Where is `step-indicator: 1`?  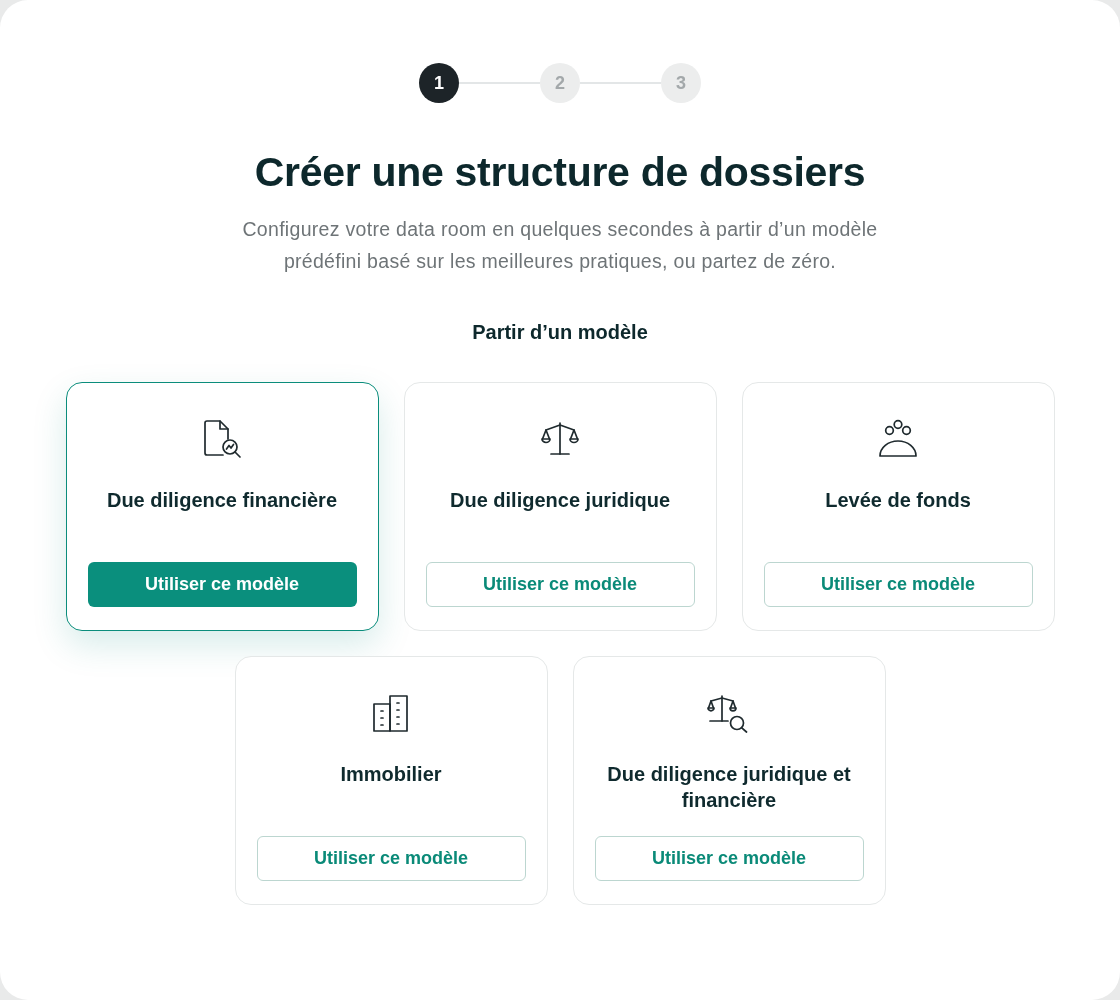
step-indicator: 1 is located at coordinates (439, 83).